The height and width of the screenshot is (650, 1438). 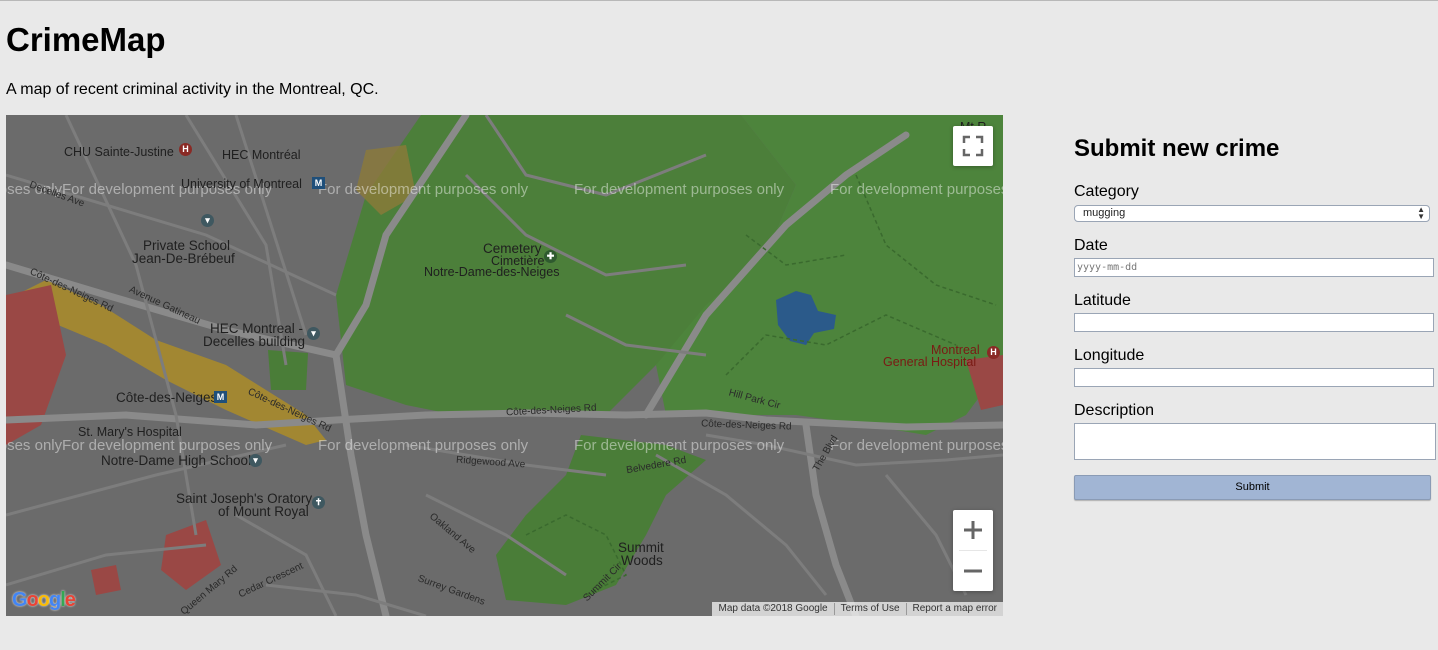 What do you see at coordinates (929, 362) in the screenshot?
I see `place-label: General Hospital` at bounding box center [929, 362].